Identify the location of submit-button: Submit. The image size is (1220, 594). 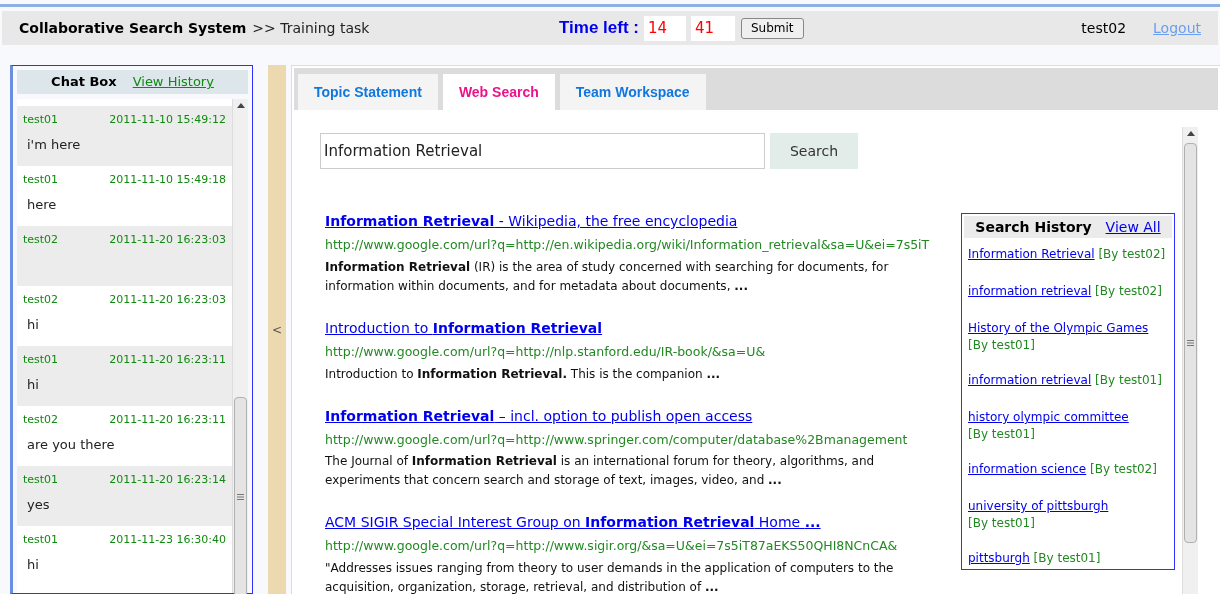
(772, 28).